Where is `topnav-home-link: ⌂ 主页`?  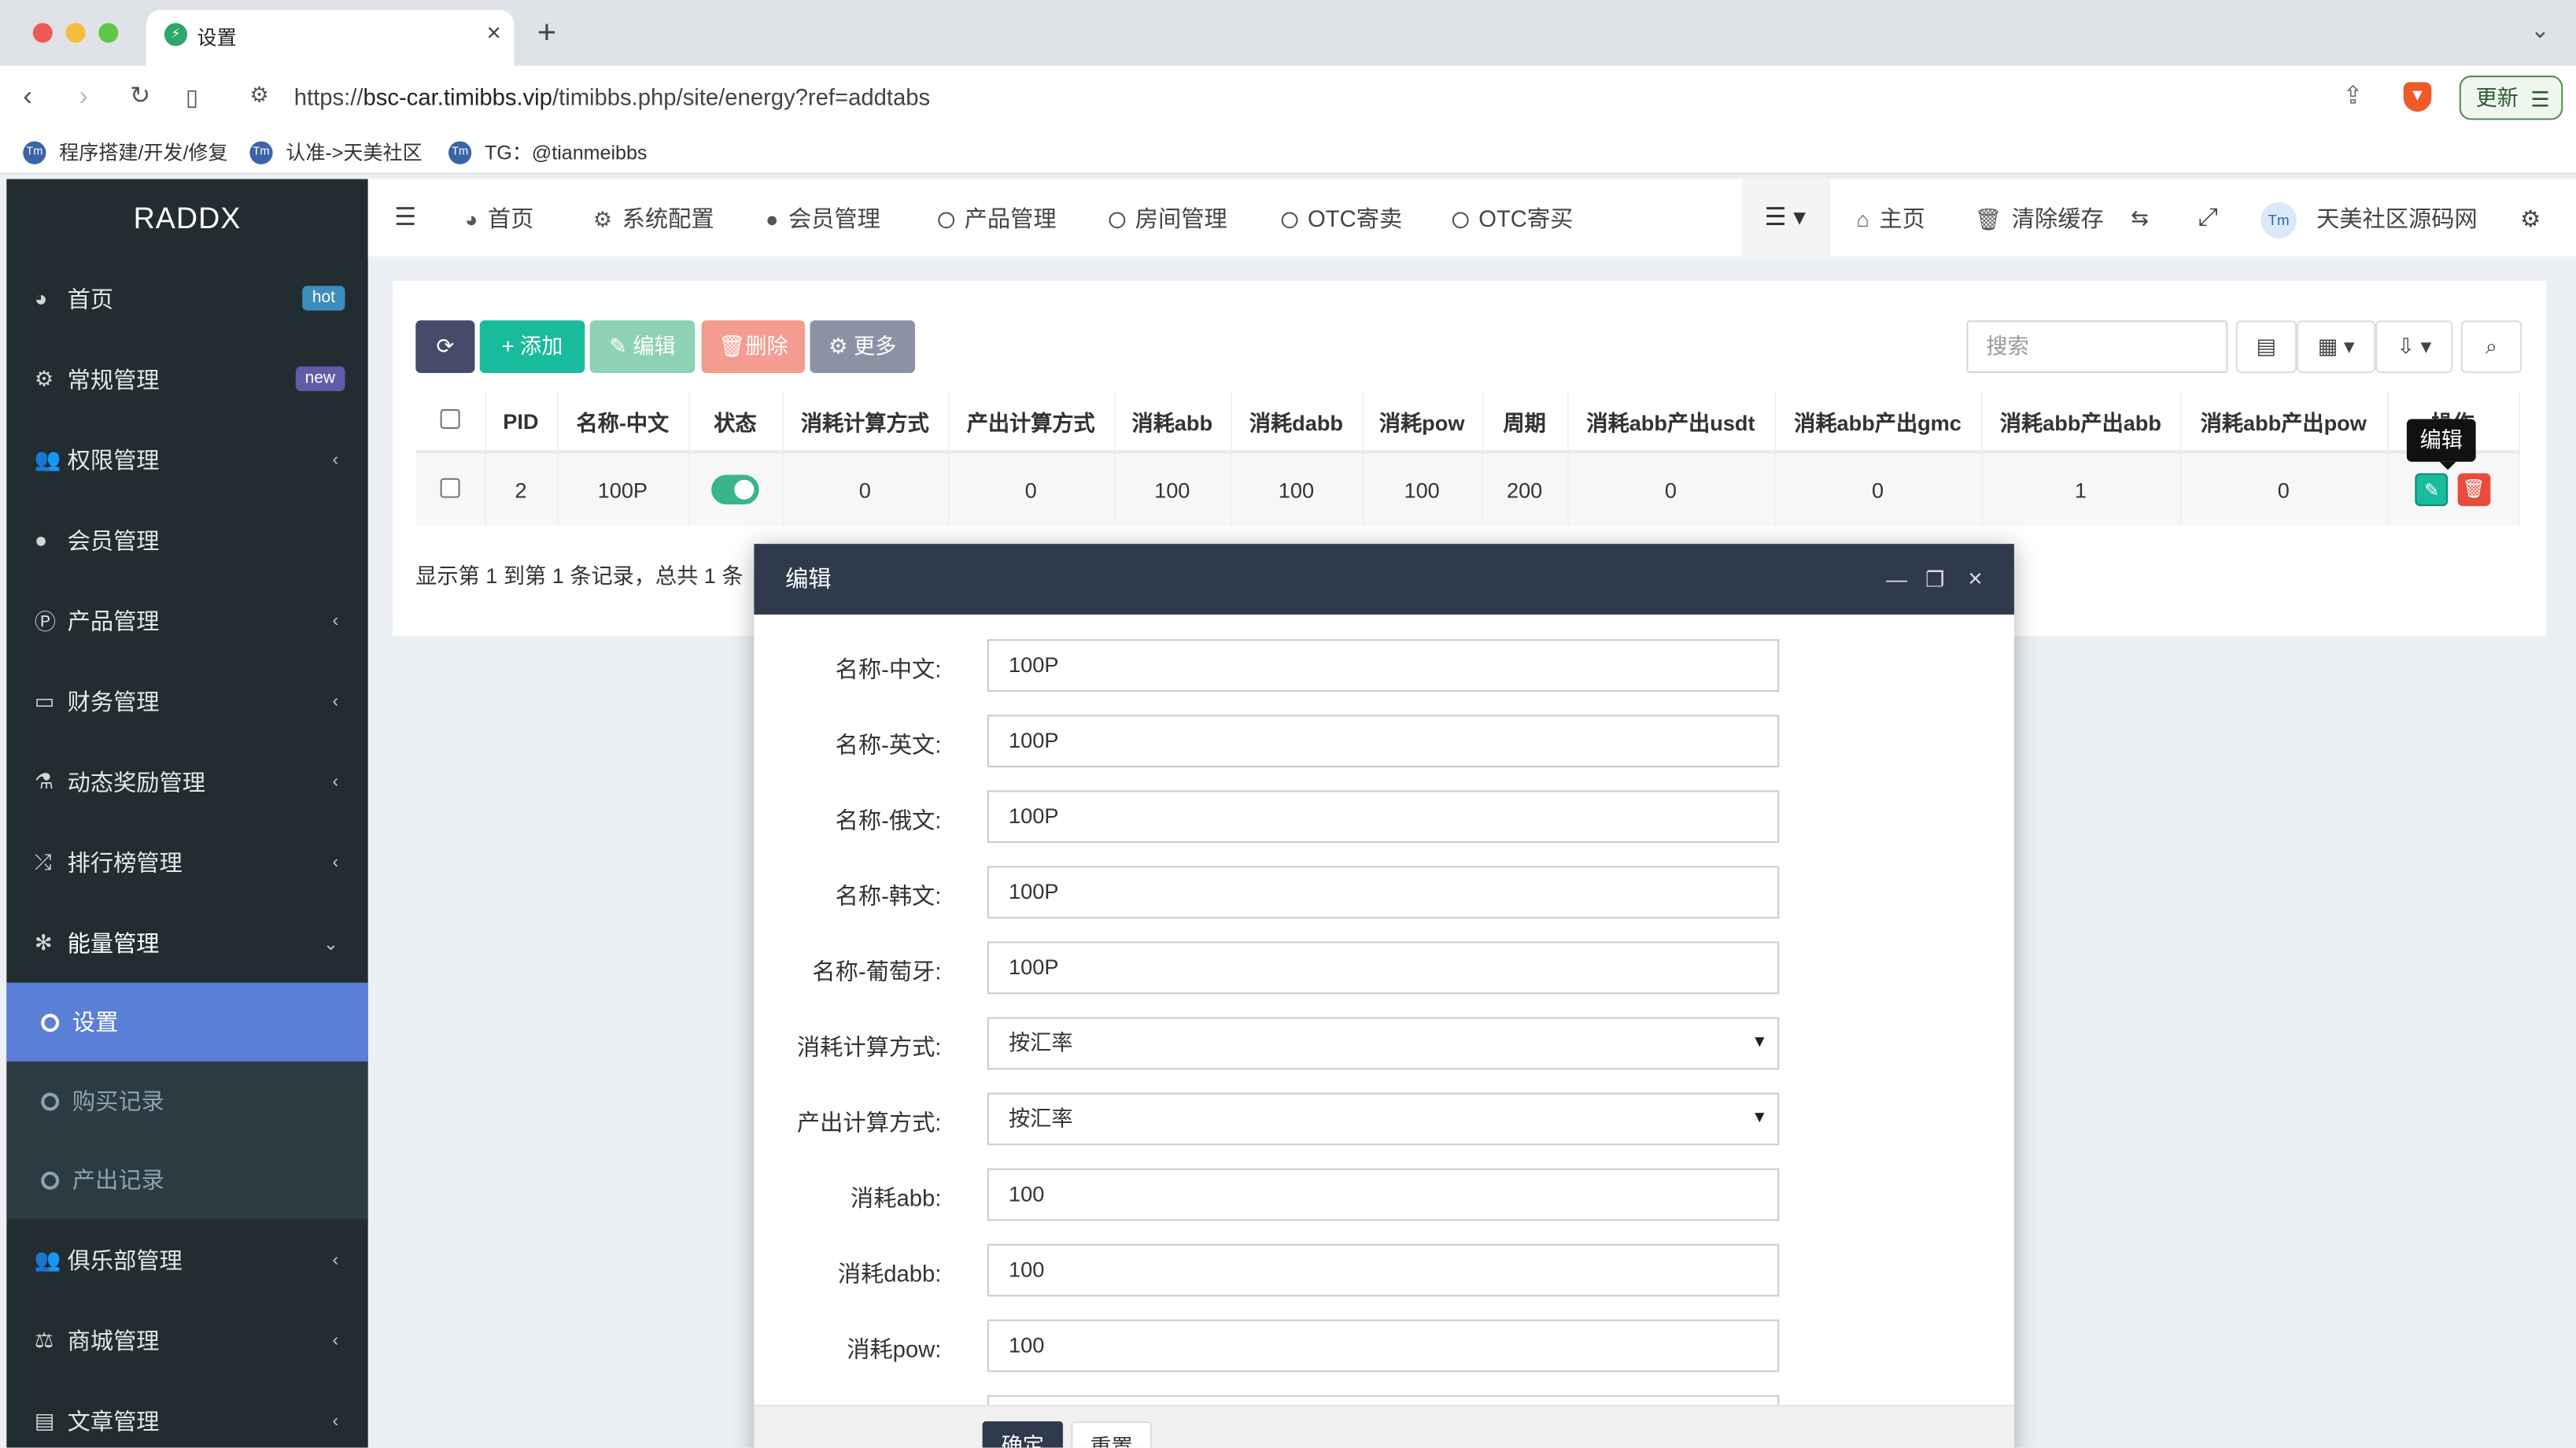
topnav-home-link: ⌂ 主页 is located at coordinates (1891, 218).